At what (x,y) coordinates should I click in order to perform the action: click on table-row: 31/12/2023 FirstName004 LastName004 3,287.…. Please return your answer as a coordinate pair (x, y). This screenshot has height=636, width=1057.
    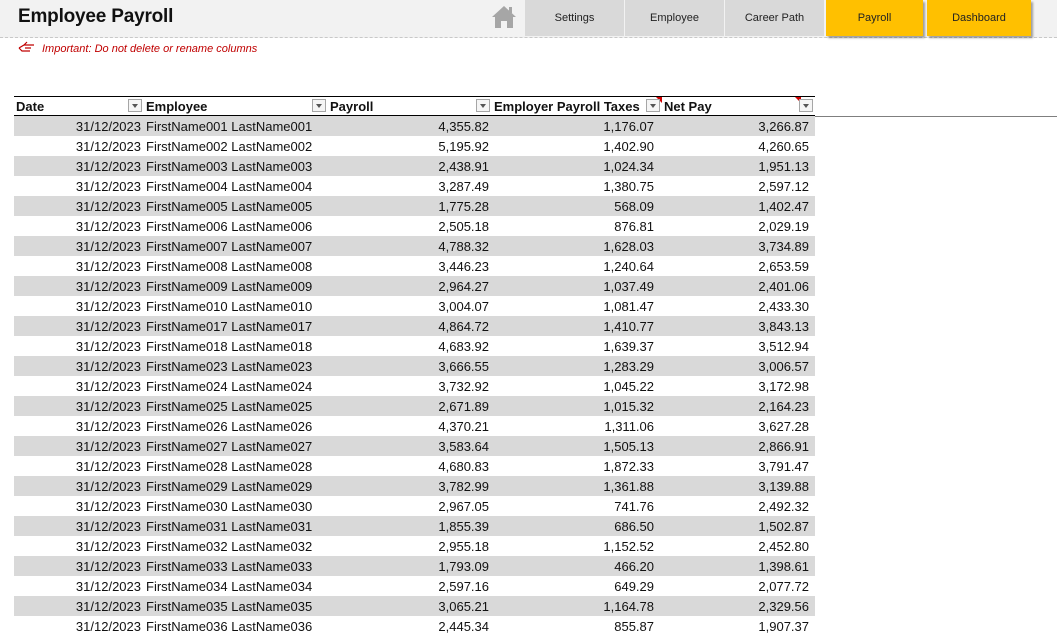
    Looking at the image, I should click on (414, 186).